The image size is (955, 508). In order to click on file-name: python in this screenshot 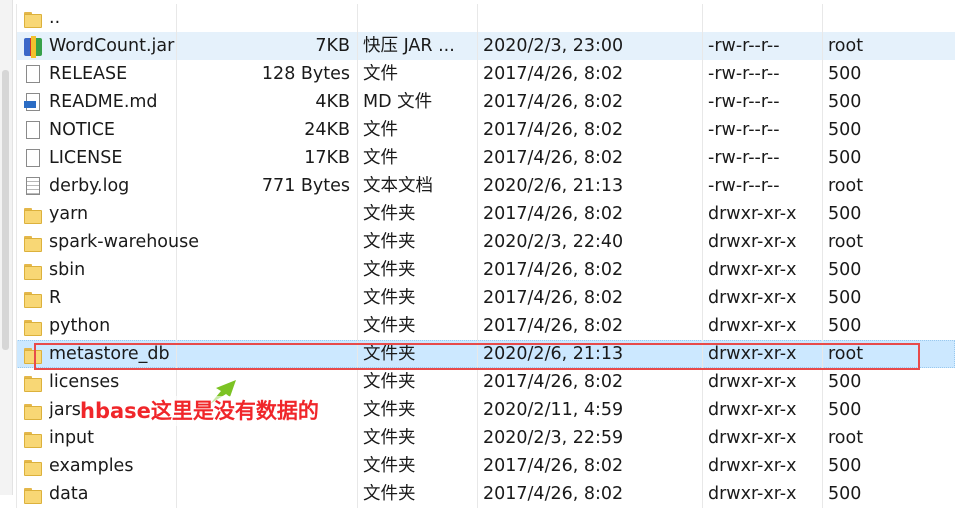, I will do `click(80, 326)`.